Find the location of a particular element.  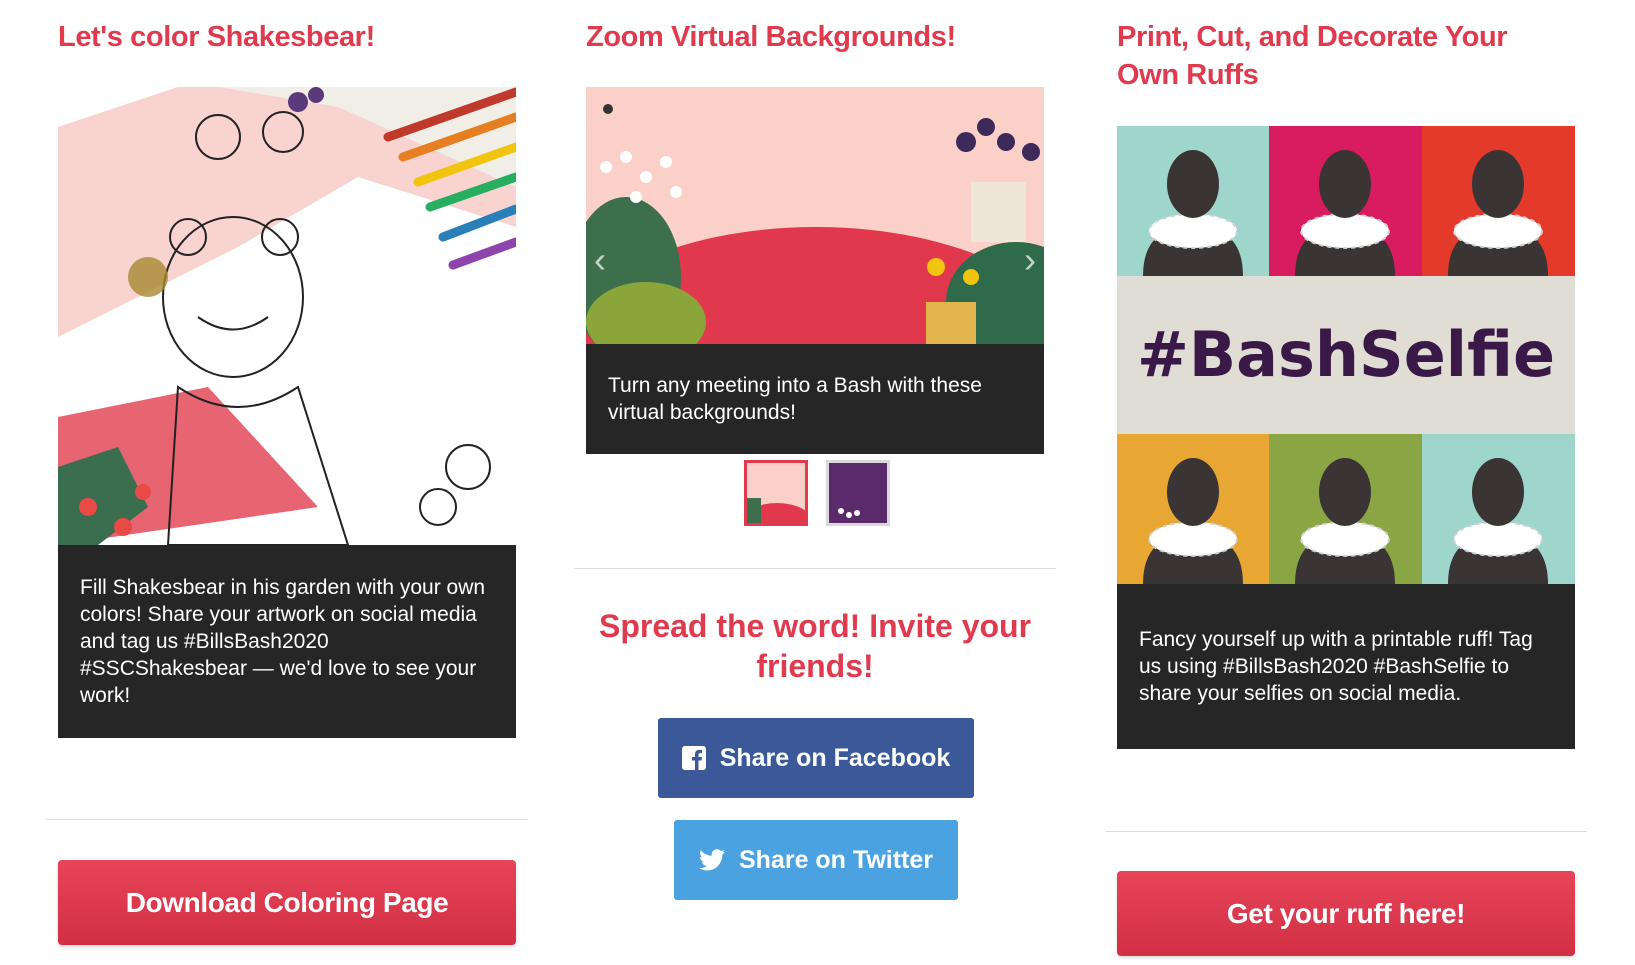

ruff-title: Print, Cut, and Decorate Your Own Ruffs is located at coordinates (1312, 56).